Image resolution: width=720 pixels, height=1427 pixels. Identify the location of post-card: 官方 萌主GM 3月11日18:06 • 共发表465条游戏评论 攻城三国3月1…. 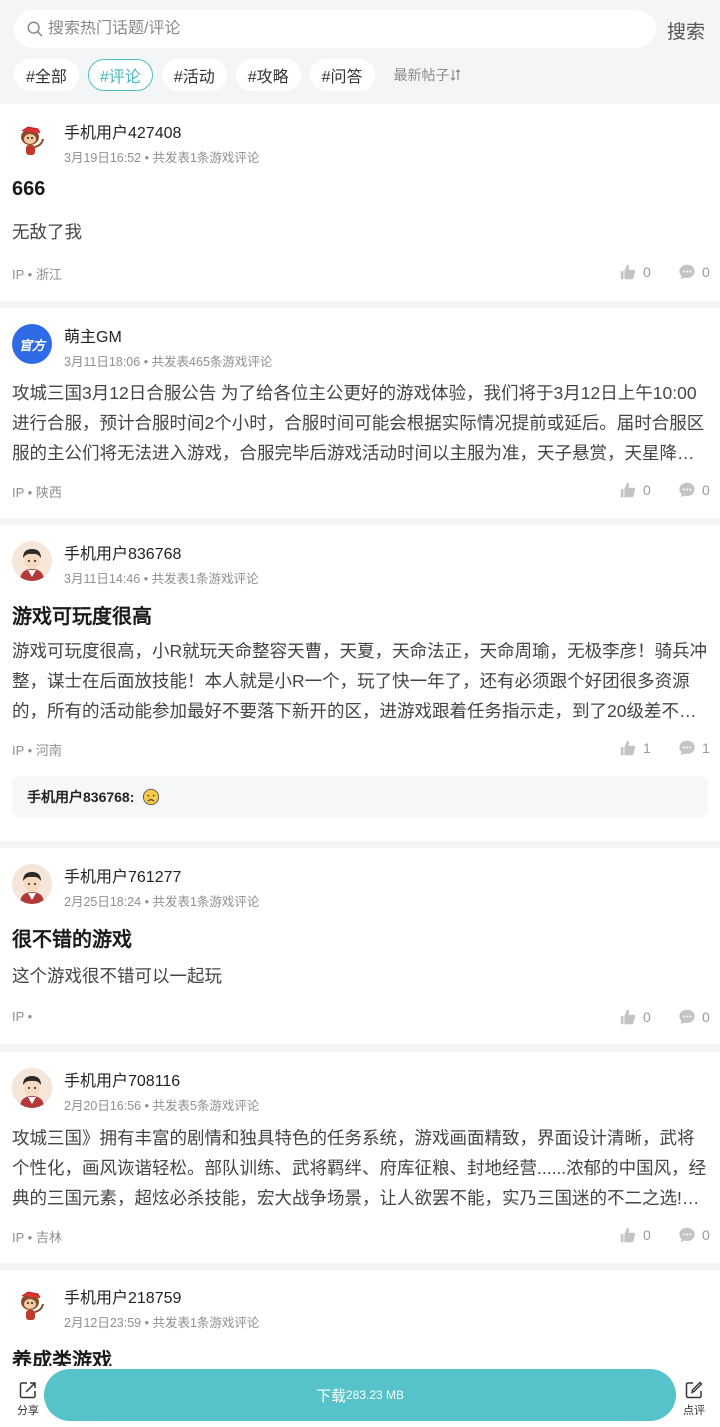
(360, 413).